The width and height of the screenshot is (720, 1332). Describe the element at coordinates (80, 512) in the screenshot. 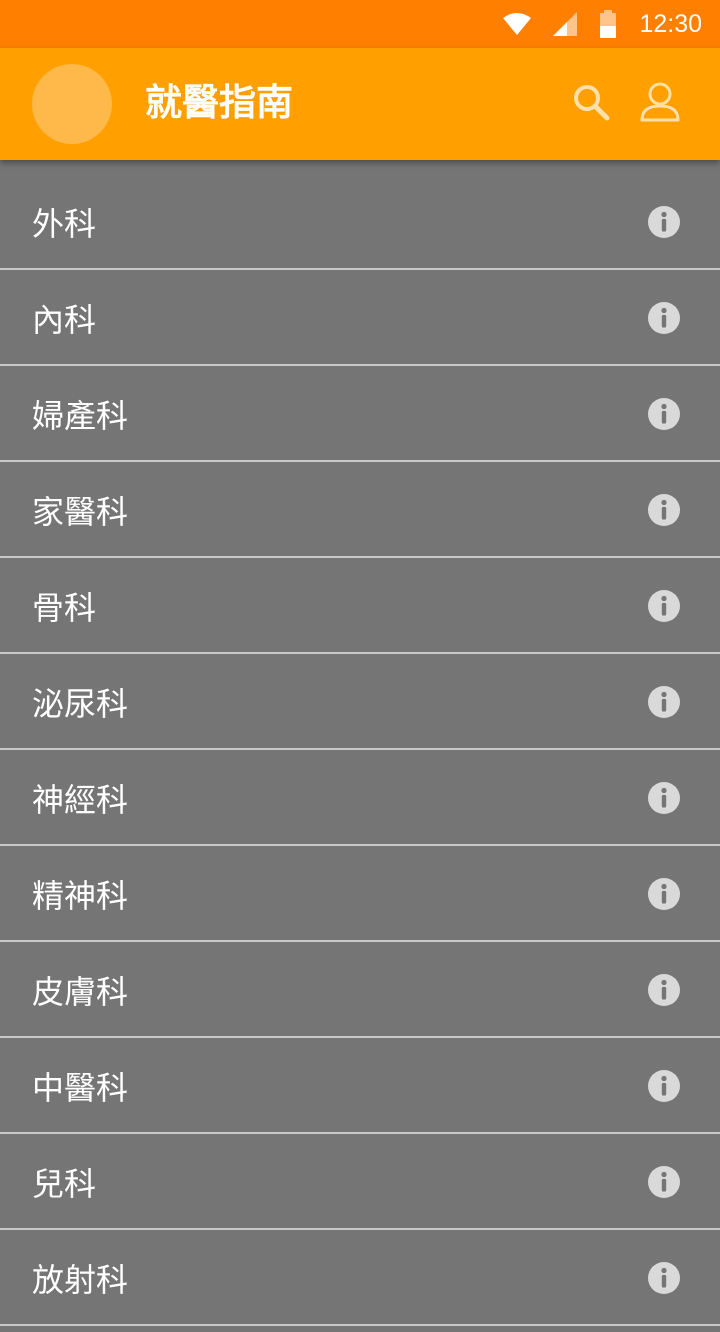

I see `department-label: 家醫科` at that location.